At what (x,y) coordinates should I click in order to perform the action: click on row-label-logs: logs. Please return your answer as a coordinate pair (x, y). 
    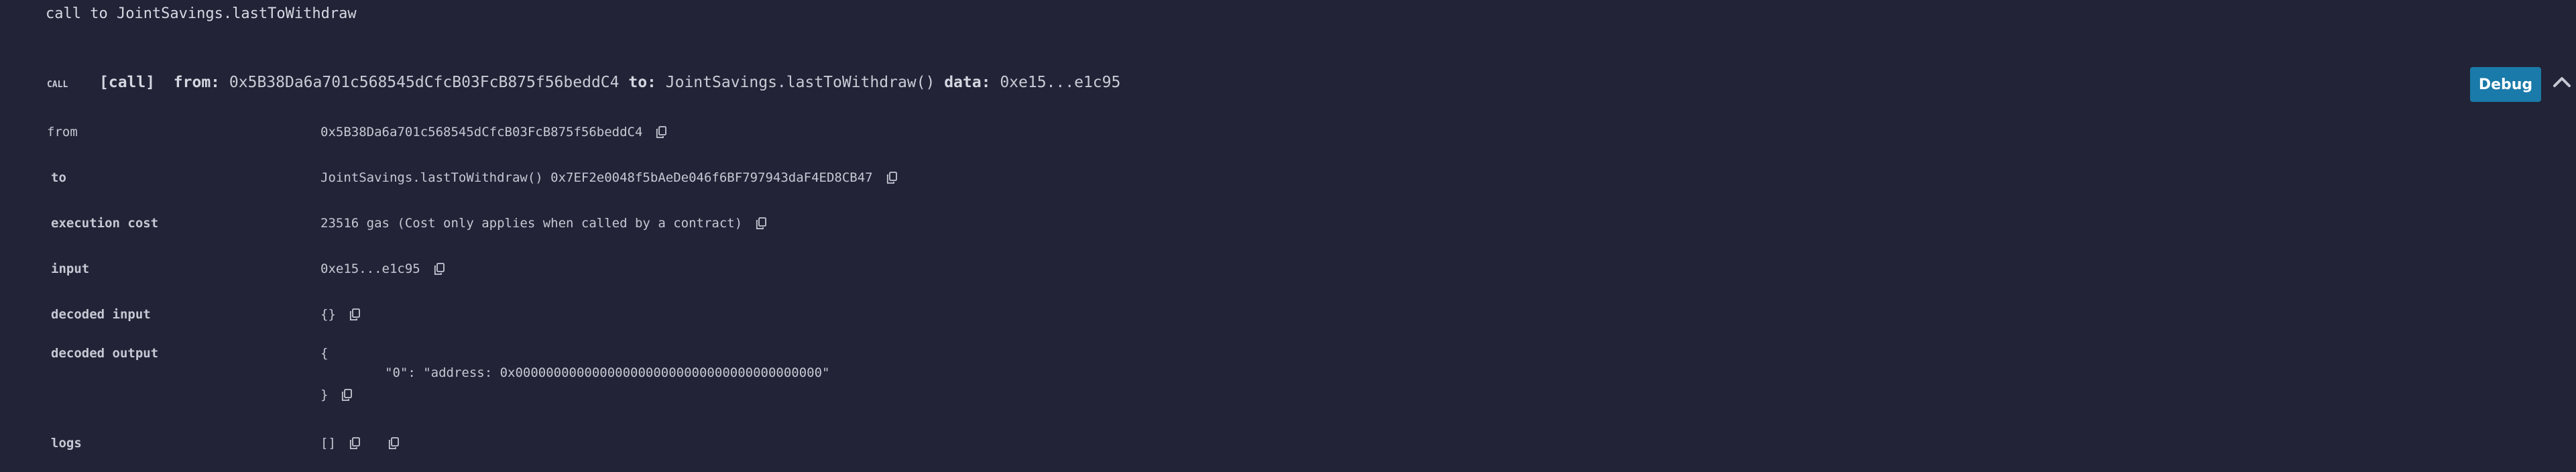
    Looking at the image, I should click on (66, 443).